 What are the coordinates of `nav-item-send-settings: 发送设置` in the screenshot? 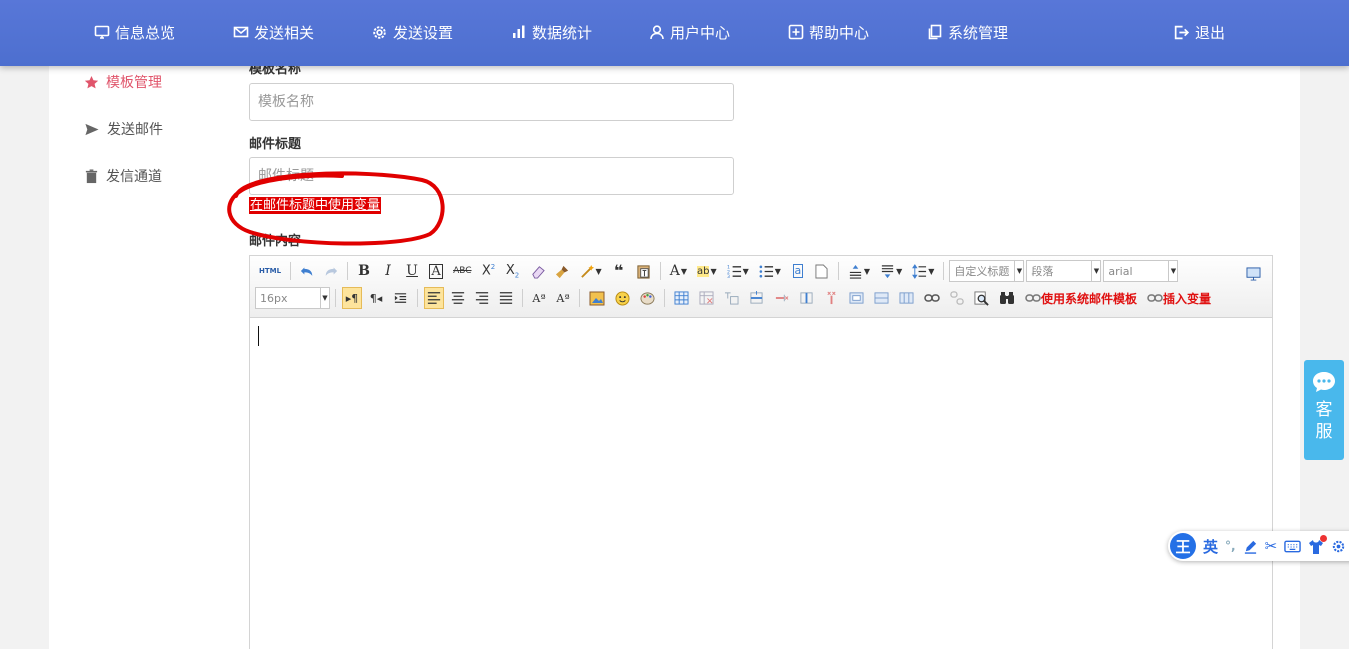 It's located at (412, 32).